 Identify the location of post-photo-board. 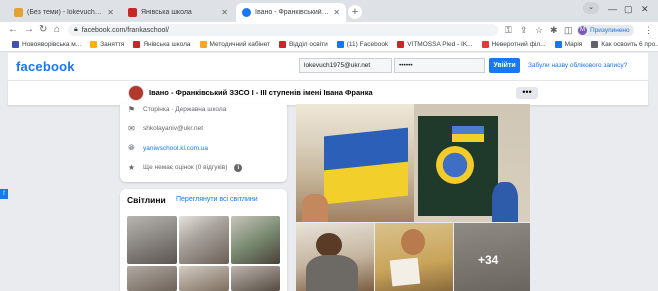
(472, 163).